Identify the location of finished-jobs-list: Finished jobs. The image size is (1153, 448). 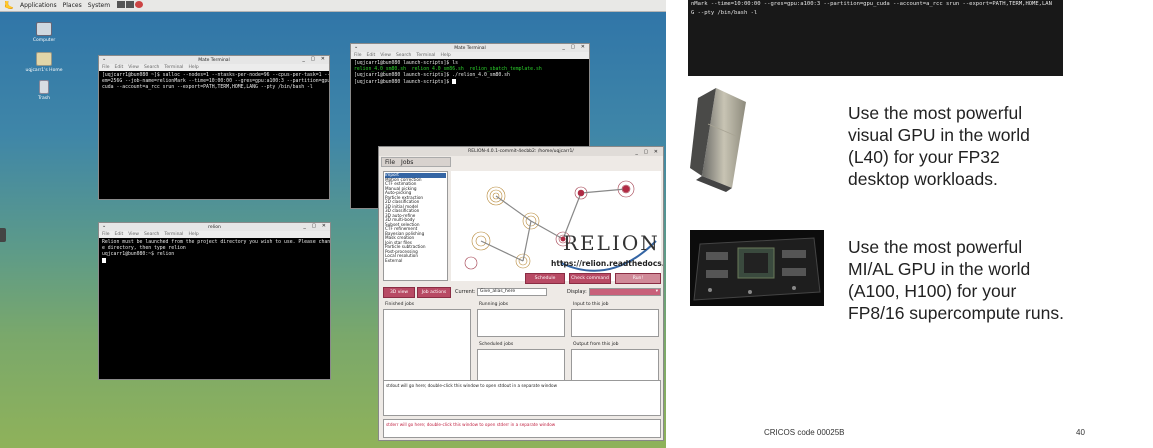
(427, 345).